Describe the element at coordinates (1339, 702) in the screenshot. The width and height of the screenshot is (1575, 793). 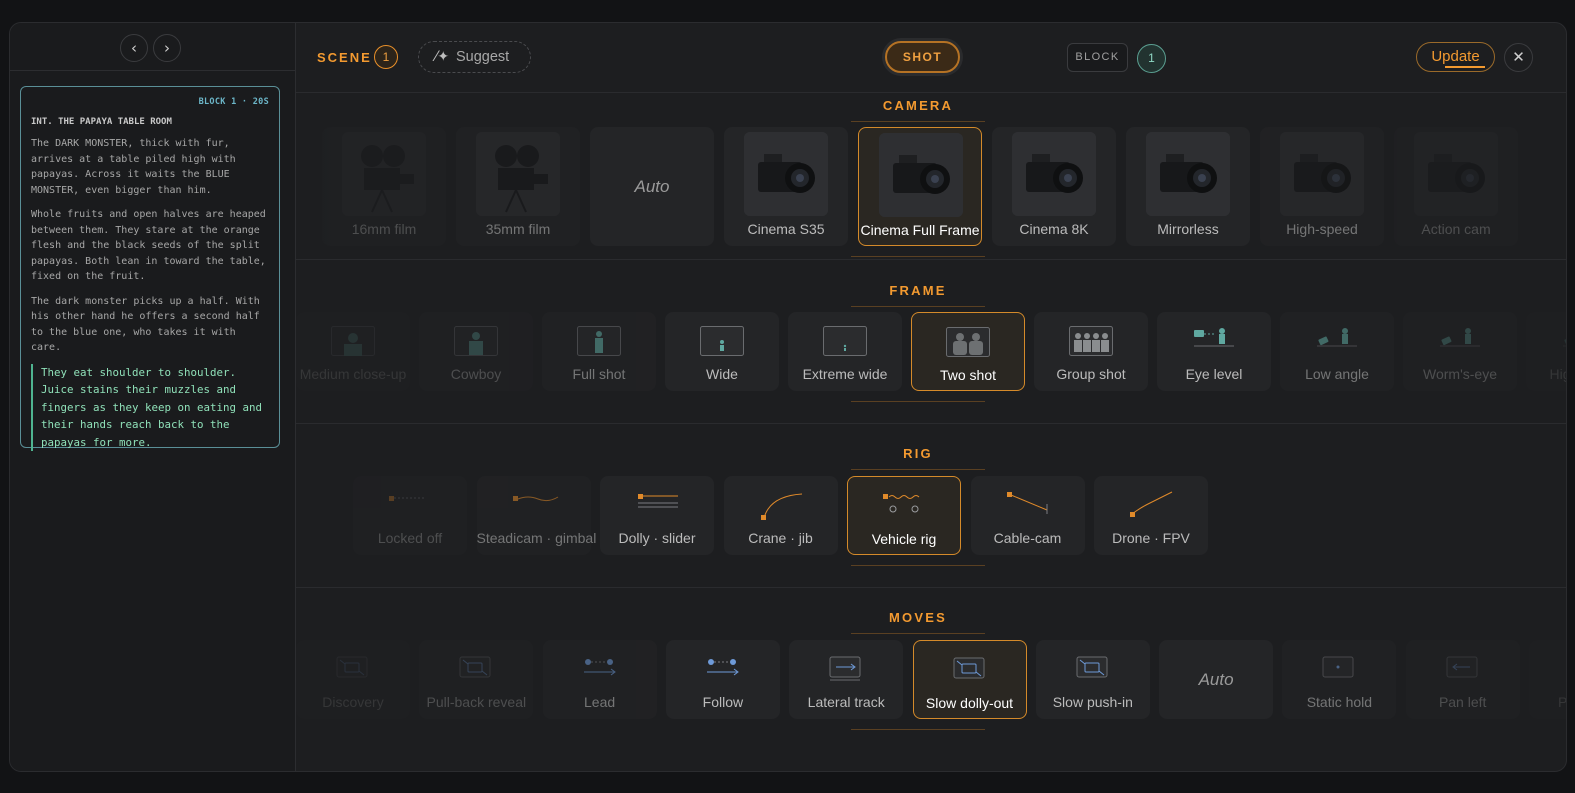
I see `moves-option-label: Static hold` at that location.